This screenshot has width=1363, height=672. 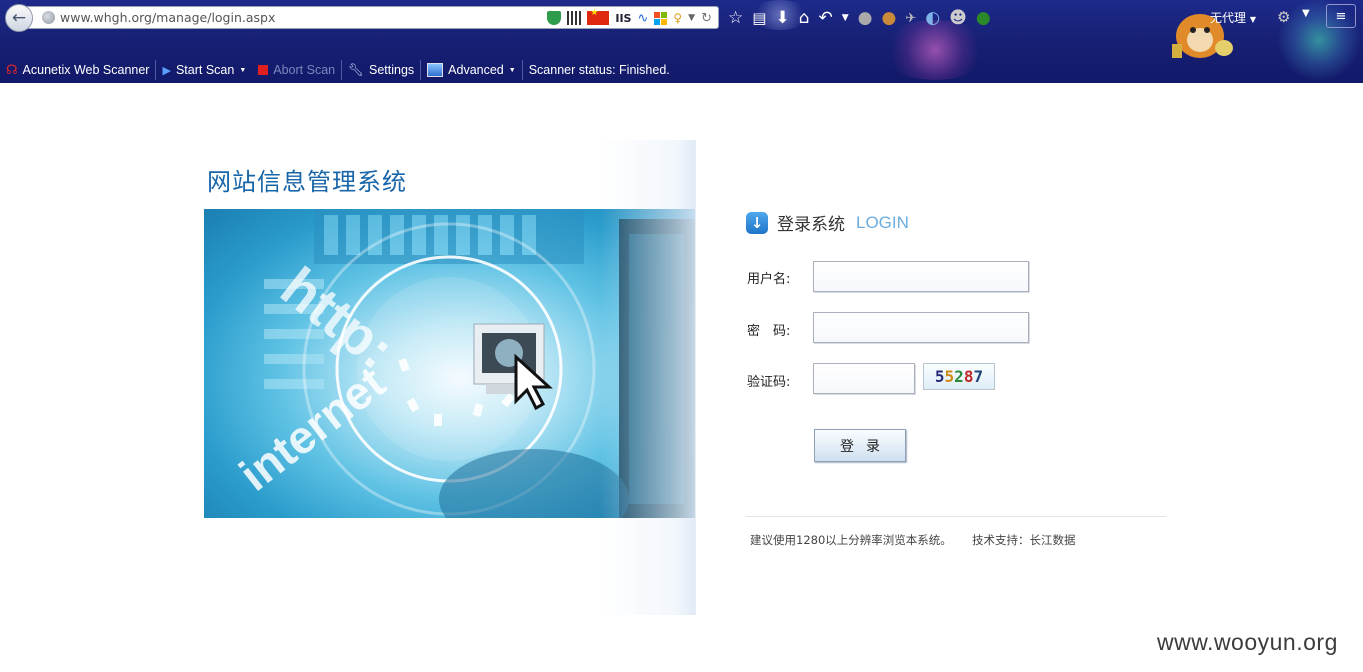 What do you see at coordinates (958, 18) in the screenshot?
I see `skull-icon: ☻` at bounding box center [958, 18].